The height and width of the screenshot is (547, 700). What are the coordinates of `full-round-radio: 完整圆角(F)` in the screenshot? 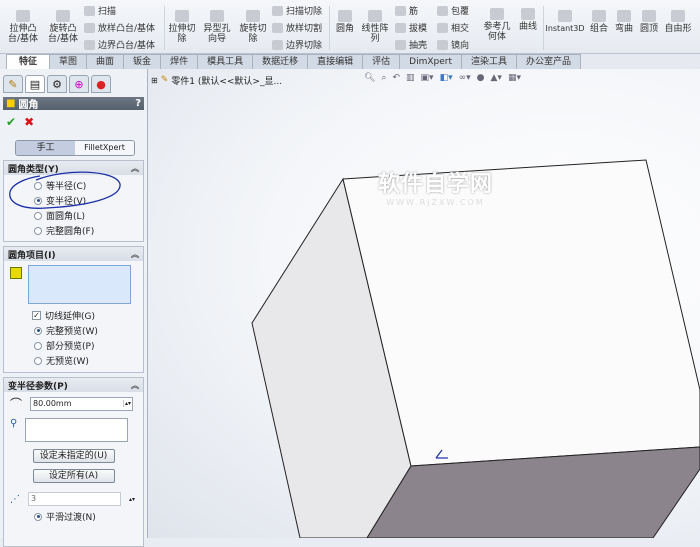 It's located at (73, 230).